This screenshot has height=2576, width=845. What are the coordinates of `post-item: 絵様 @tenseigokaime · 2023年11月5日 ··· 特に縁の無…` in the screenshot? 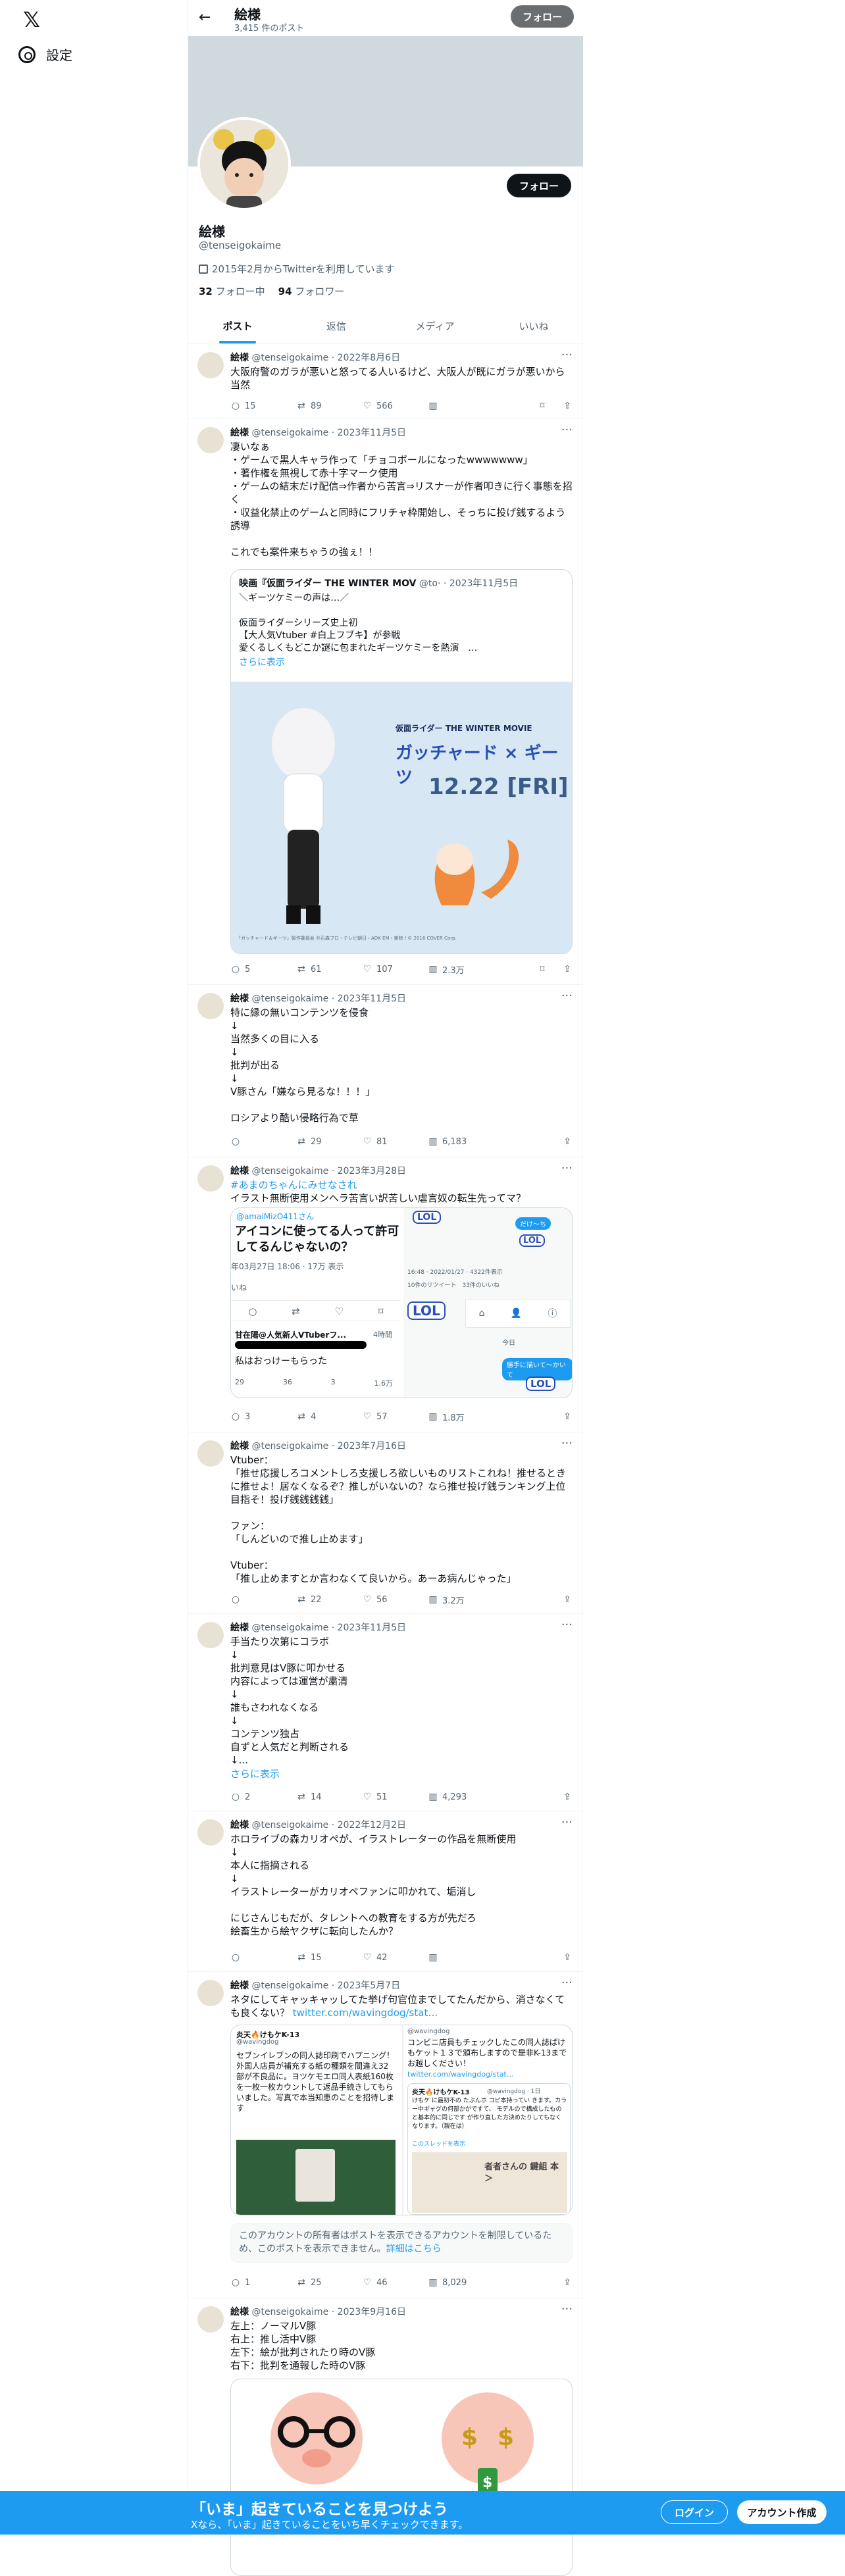 It's located at (385, 1071).